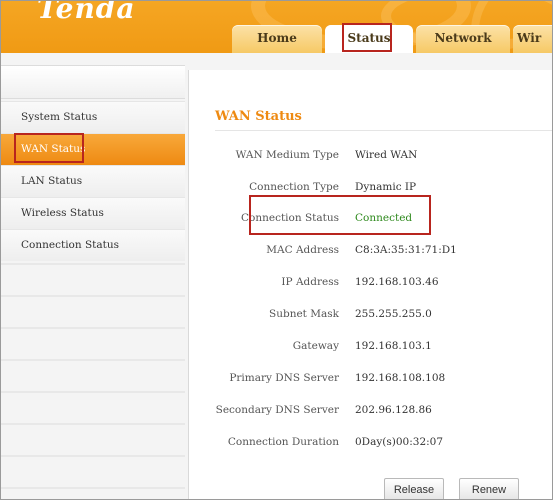 This screenshot has width=553, height=500. Describe the element at coordinates (304, 314) in the screenshot. I see `row-label: Subnet Mask` at that location.